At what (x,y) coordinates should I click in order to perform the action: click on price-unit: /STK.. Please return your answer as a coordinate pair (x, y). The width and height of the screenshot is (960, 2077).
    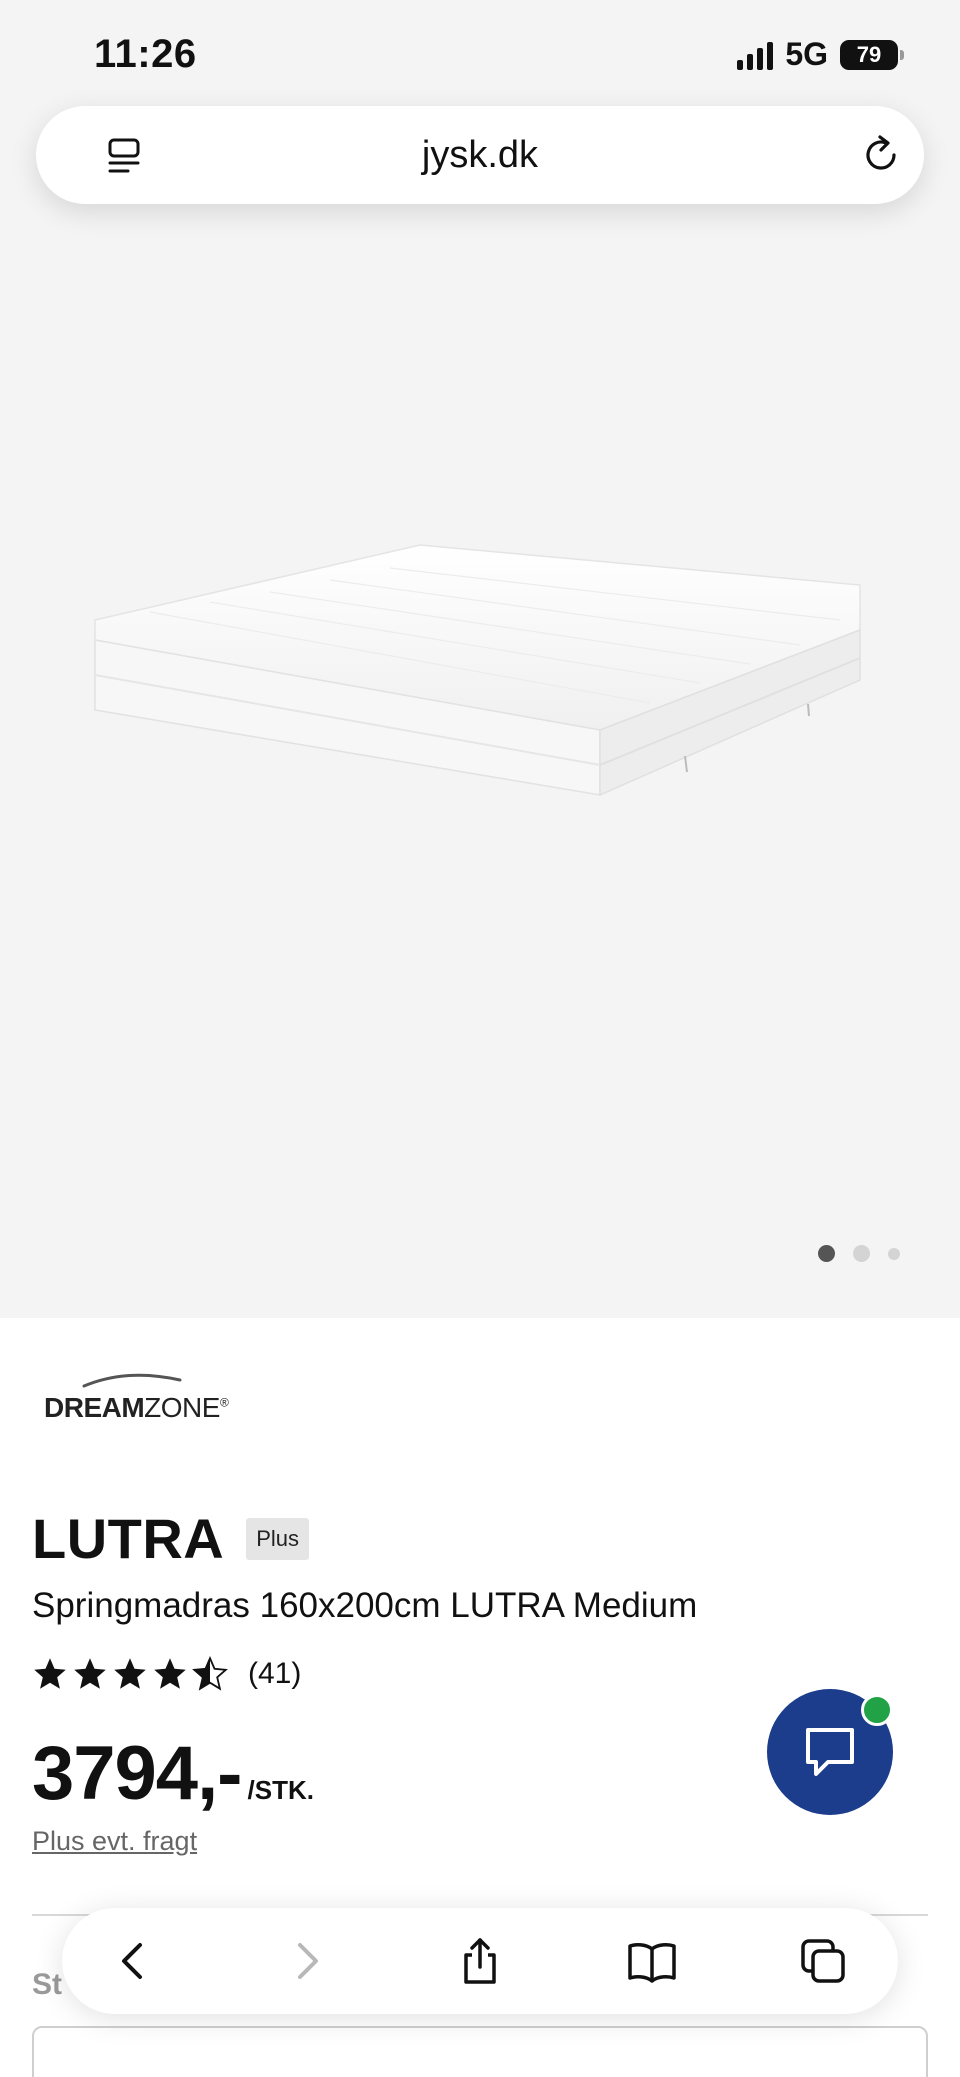
    Looking at the image, I should click on (280, 1790).